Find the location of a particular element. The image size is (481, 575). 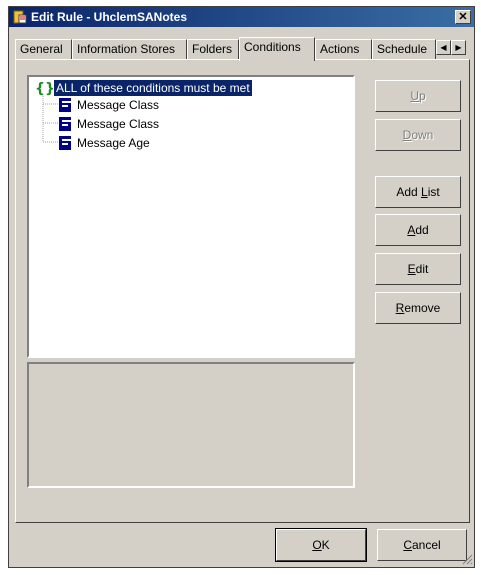

button-access-key: C is located at coordinates (407, 545).